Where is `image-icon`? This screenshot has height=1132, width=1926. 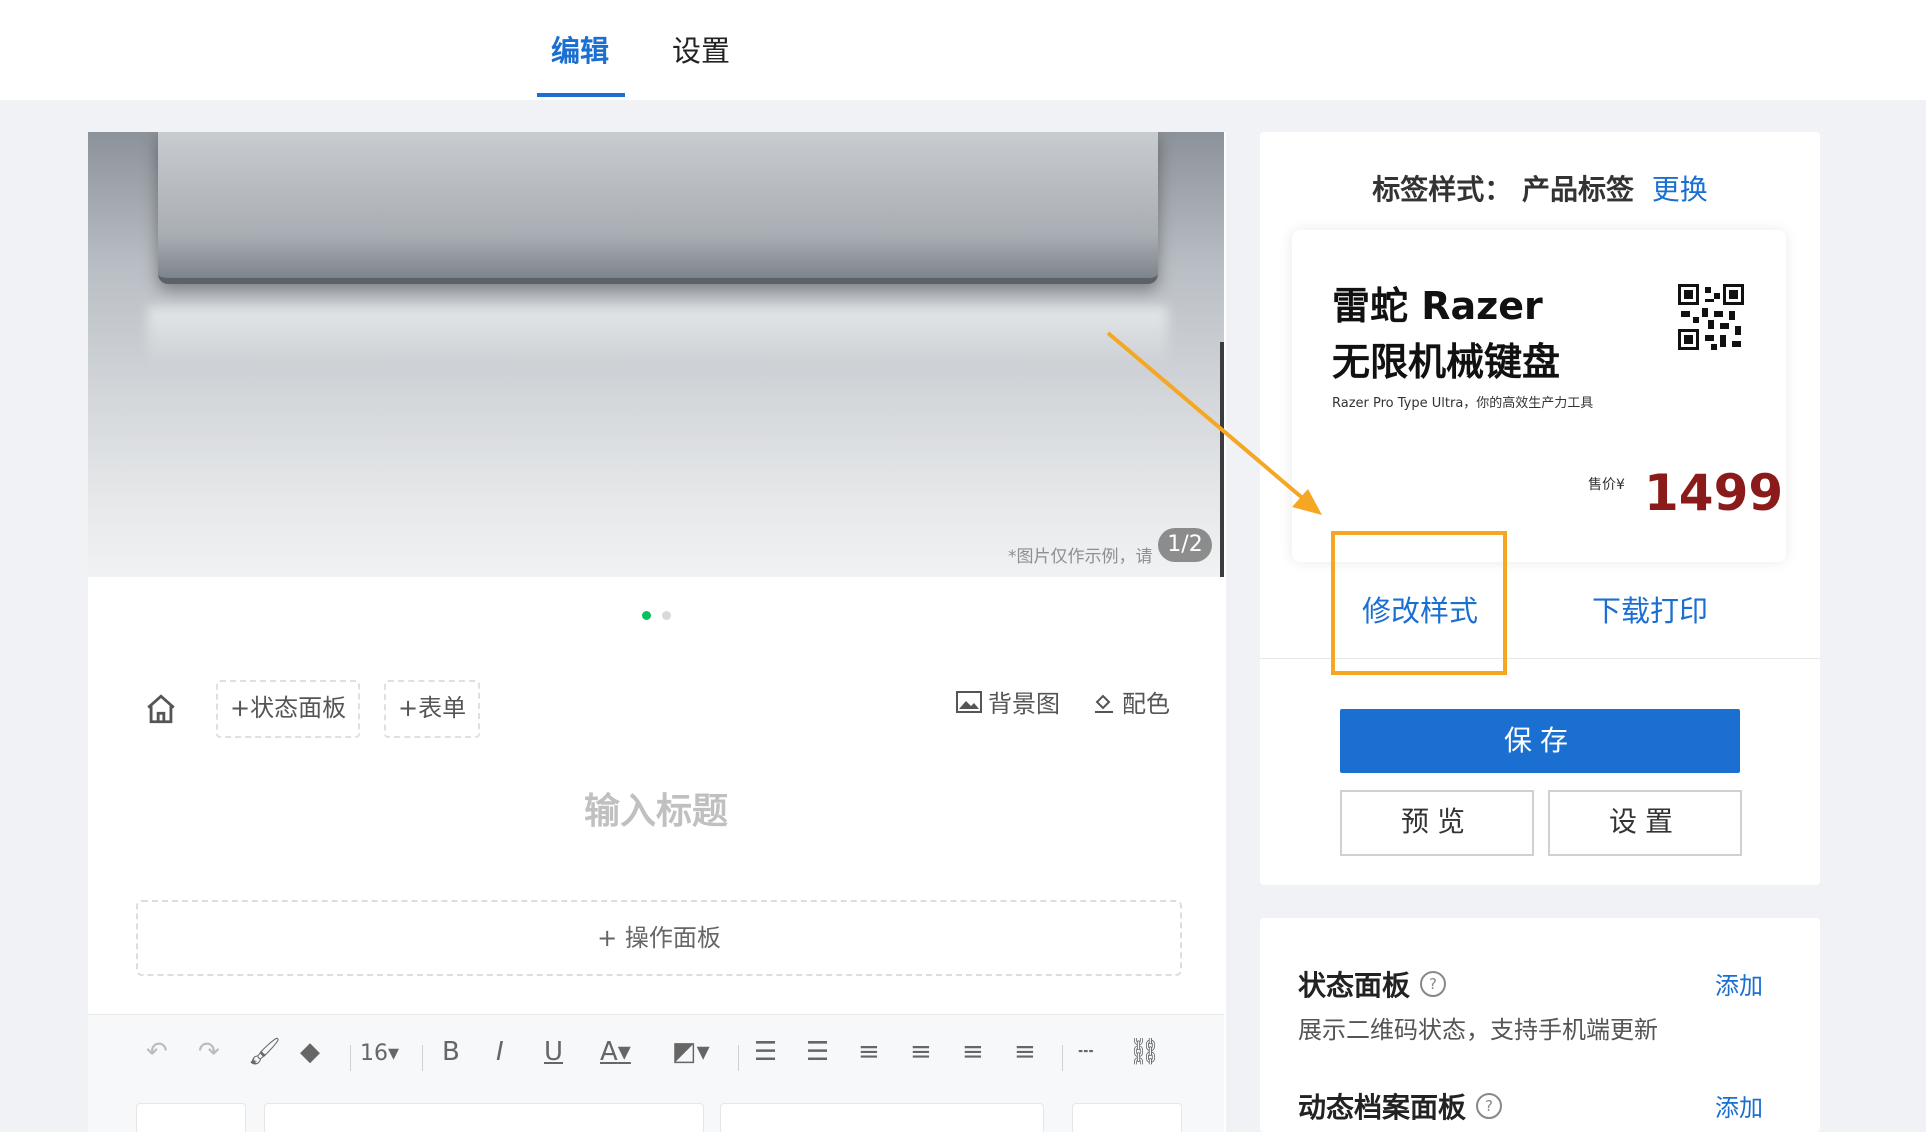 image-icon is located at coordinates (969, 701).